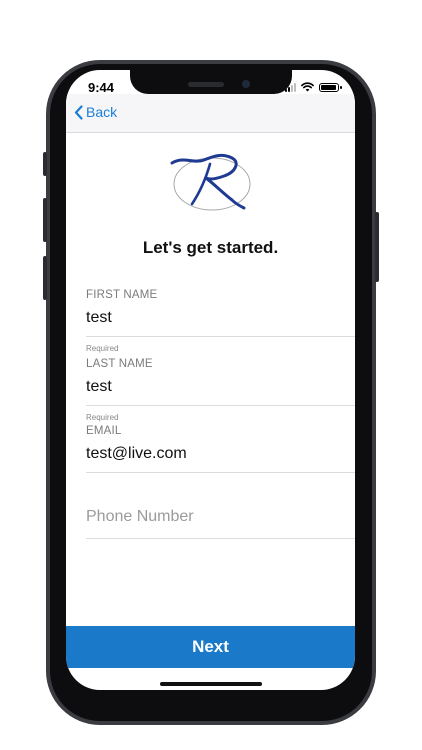  I want to click on wifi-icon, so click(307, 87).